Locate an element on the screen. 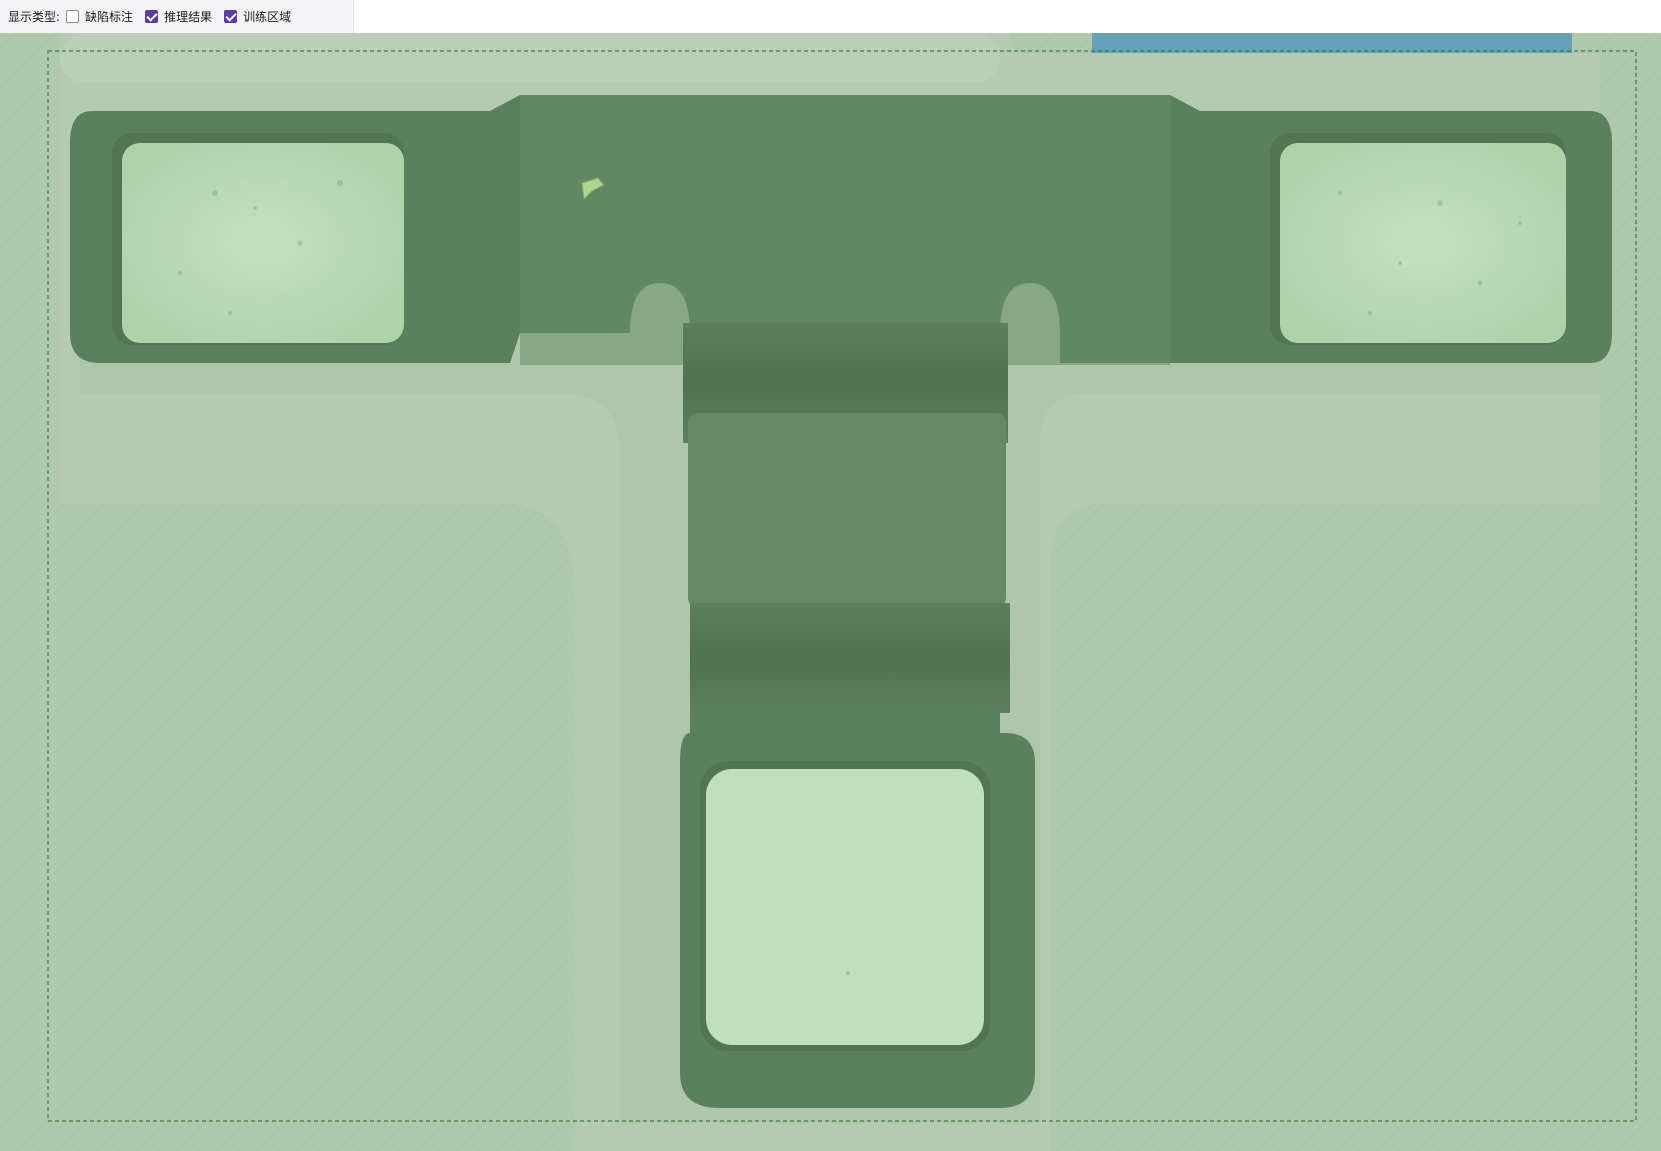 This screenshot has height=1151, width=1661. display-type-panel: 显示类型: 缺陷标注 推理结果 训练区域 is located at coordinates (177, 16).